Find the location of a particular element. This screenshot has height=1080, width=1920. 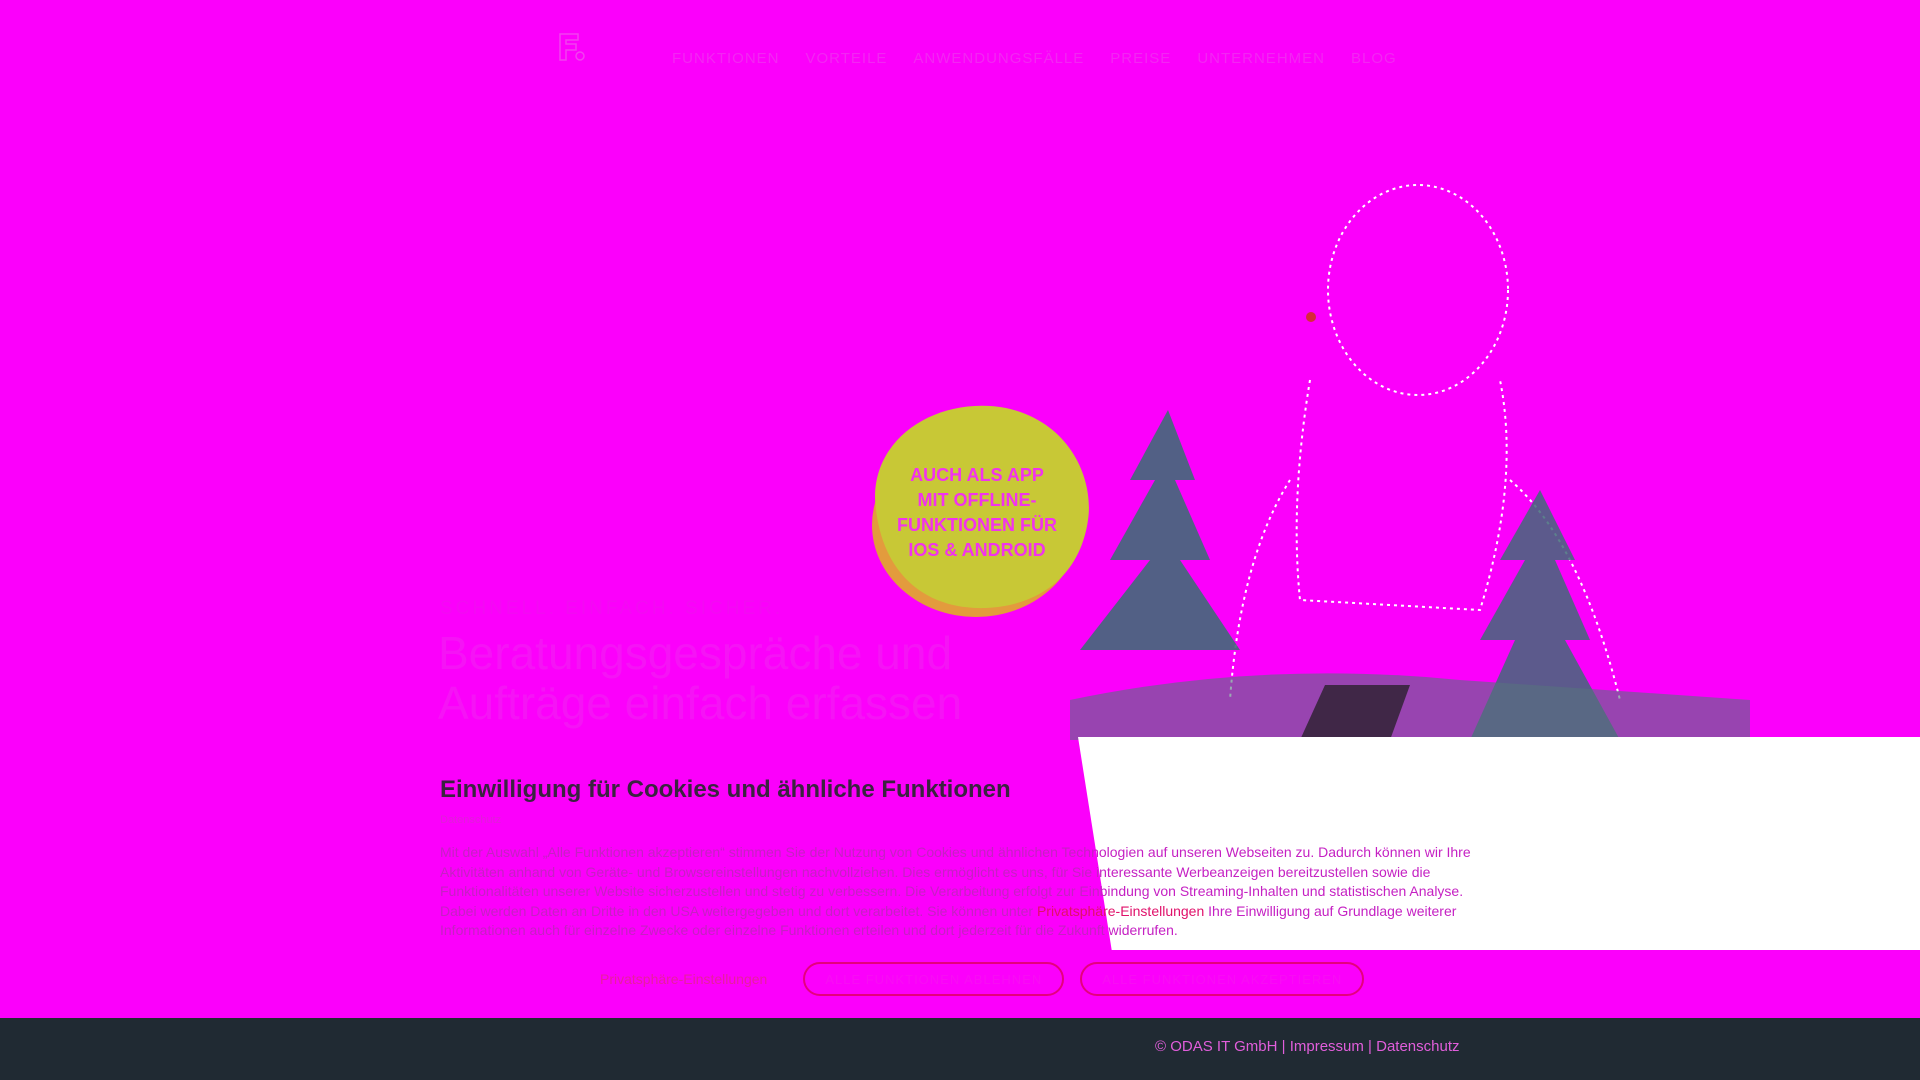

cookie-dialog-subtitle: Datenschutz is located at coordinates (471, 820).